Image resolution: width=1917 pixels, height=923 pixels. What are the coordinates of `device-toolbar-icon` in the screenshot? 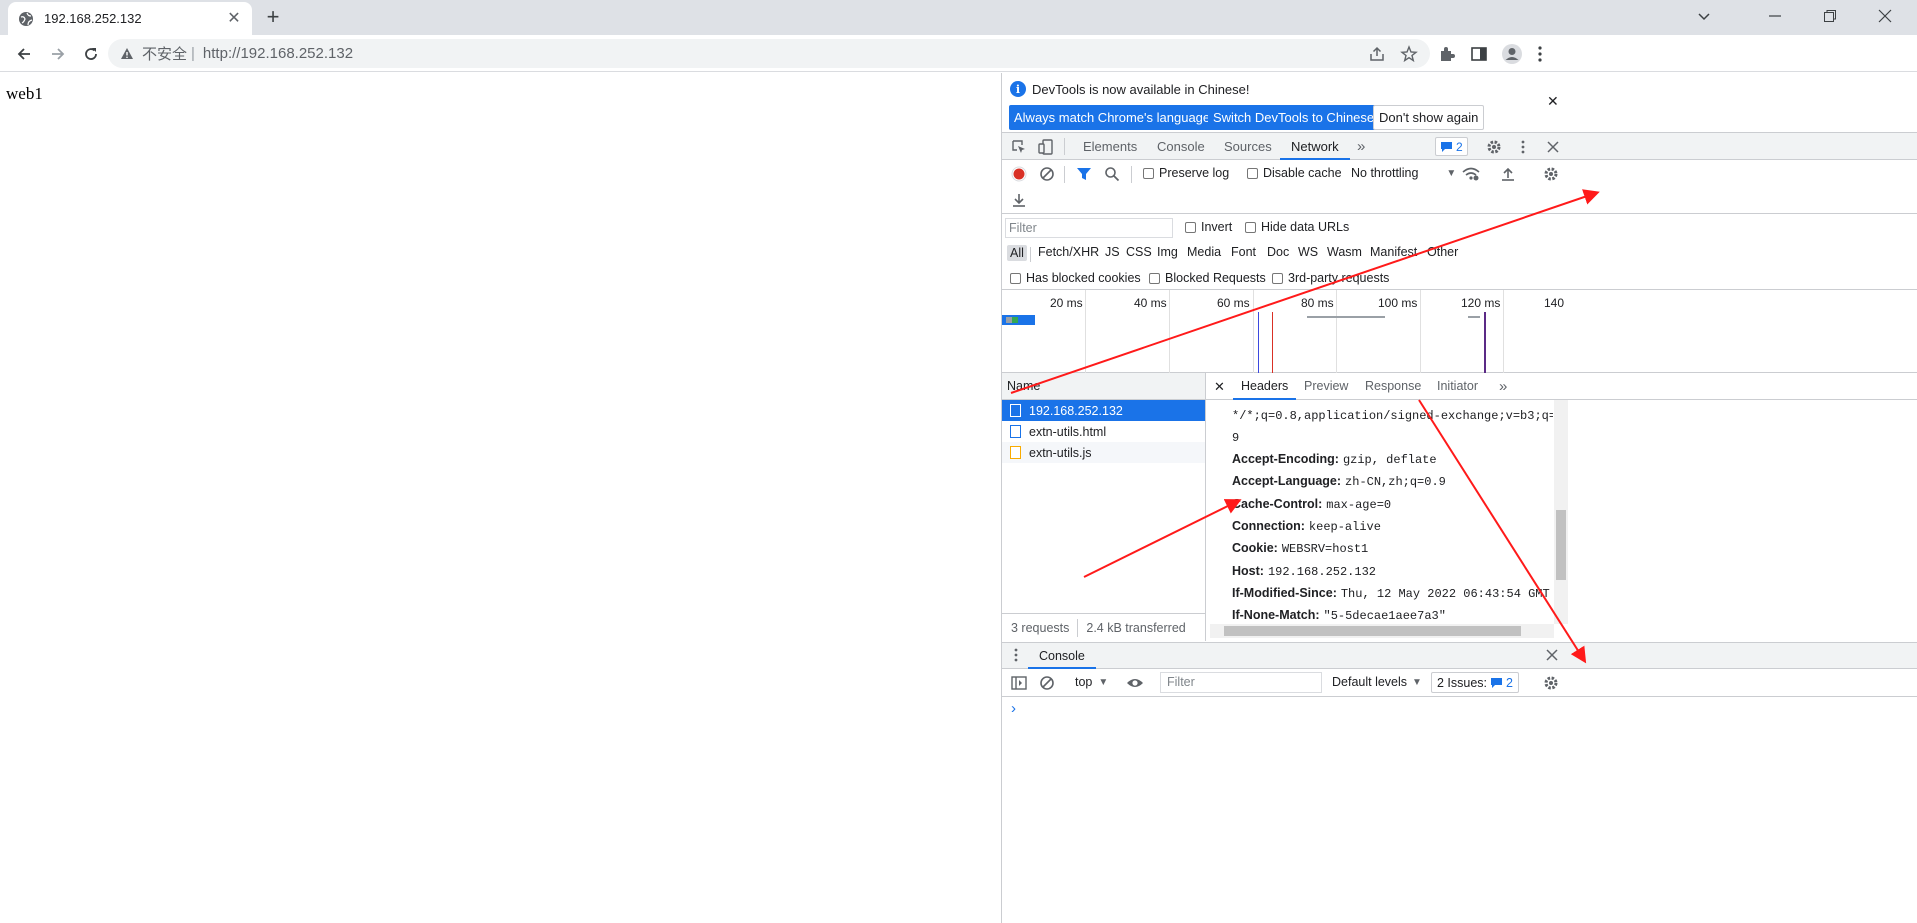 It's located at (1046, 147).